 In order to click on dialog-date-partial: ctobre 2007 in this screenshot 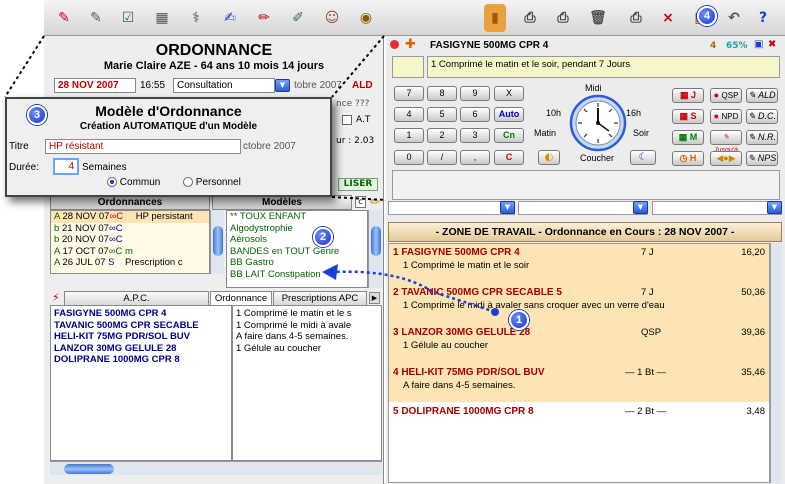, I will do `click(269, 146)`.